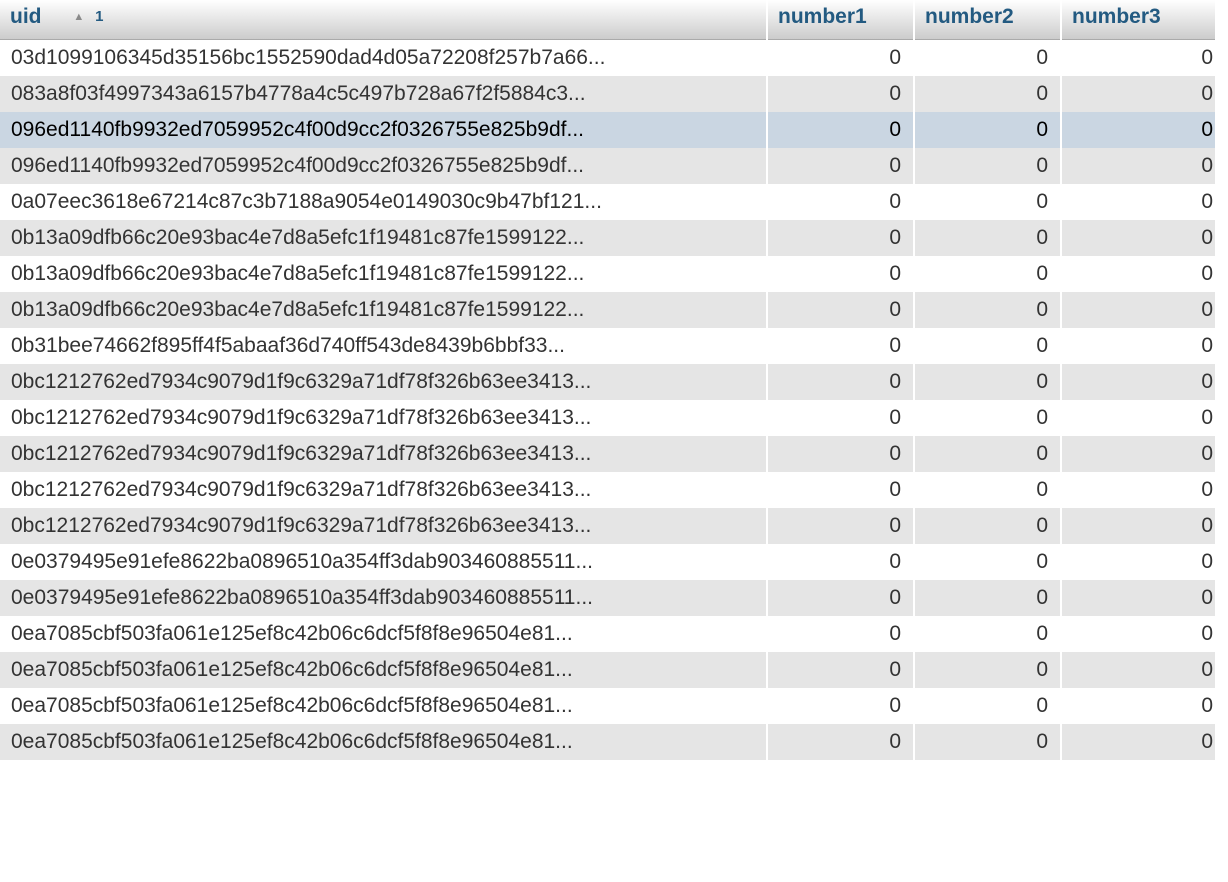  What do you see at coordinates (78, 17) in the screenshot?
I see `sort-ascending-icon: ▲` at bounding box center [78, 17].